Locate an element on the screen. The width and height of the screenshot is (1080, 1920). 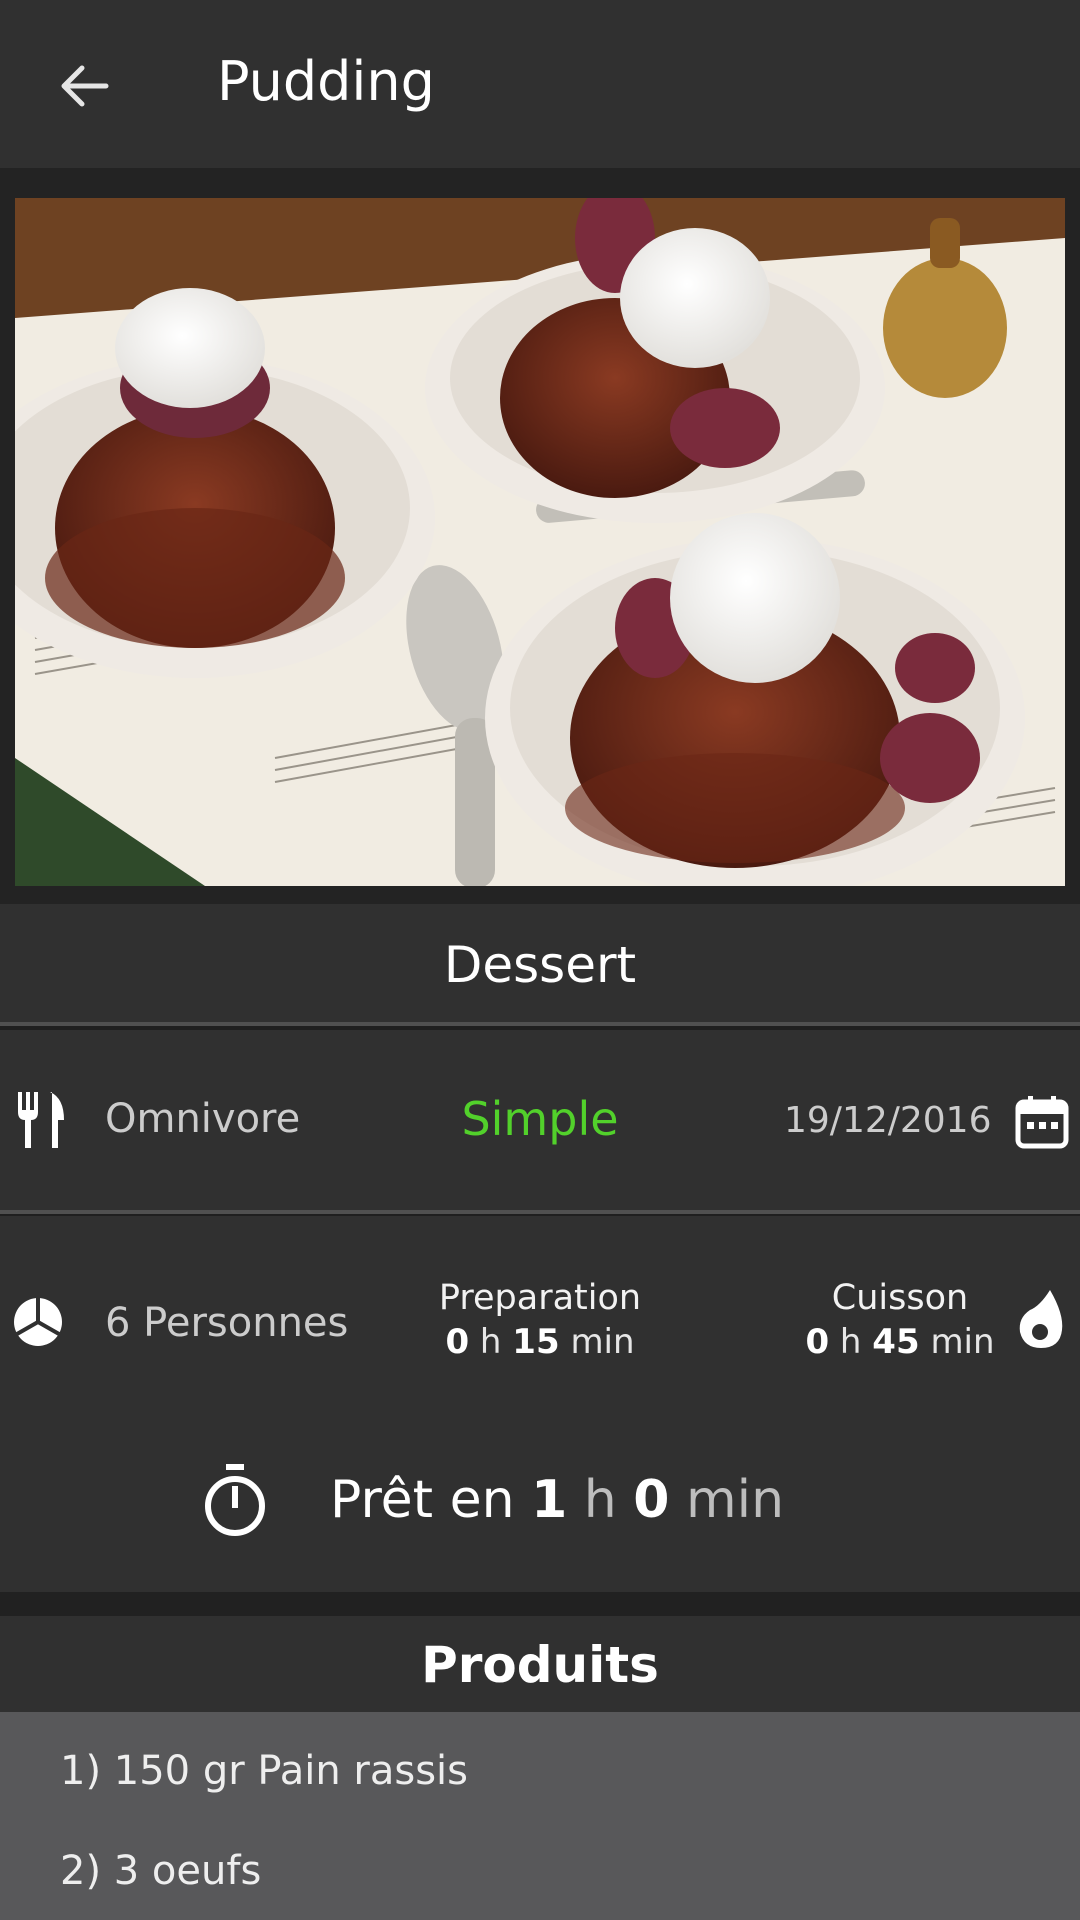
ready-unit-h: h is located at coordinates (600, 1500).